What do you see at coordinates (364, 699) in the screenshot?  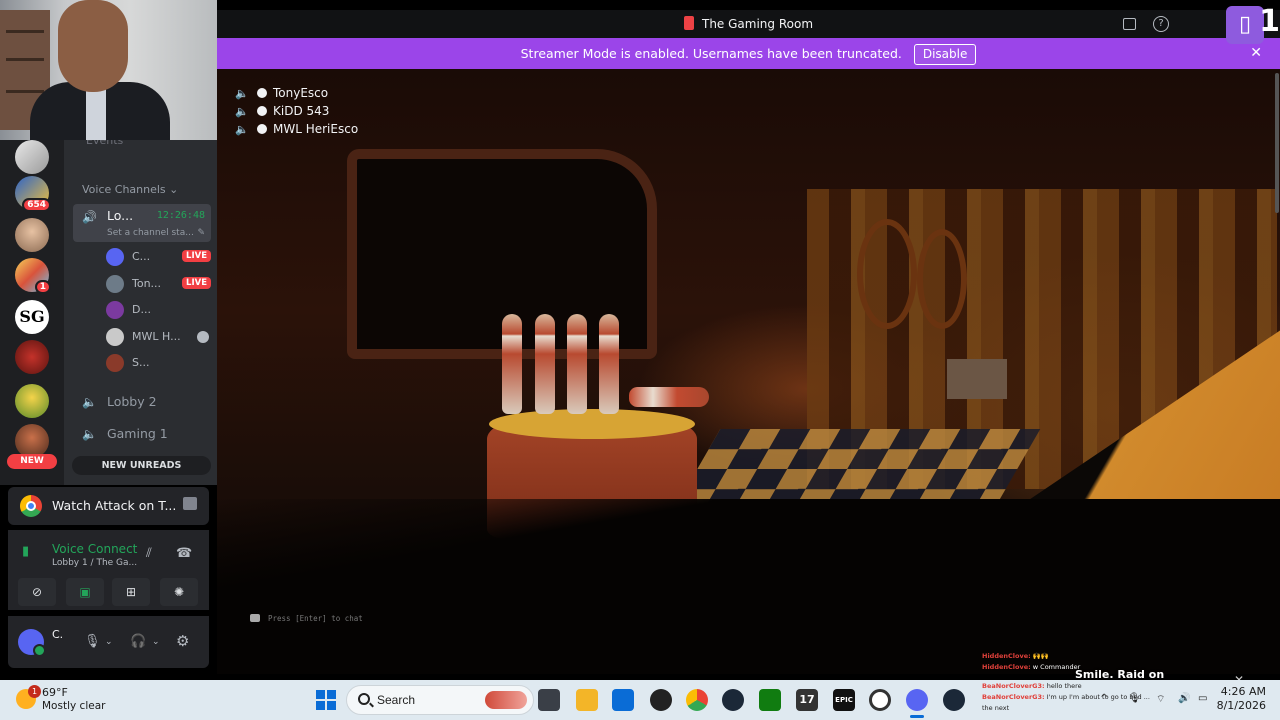 I see `search-icon` at bounding box center [364, 699].